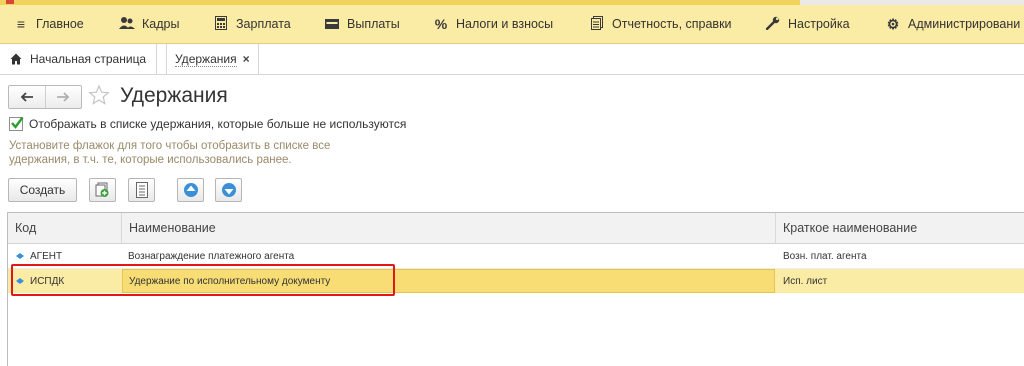 This screenshot has width=1024, height=366. I want to click on menu-label: Главное, so click(60, 24).